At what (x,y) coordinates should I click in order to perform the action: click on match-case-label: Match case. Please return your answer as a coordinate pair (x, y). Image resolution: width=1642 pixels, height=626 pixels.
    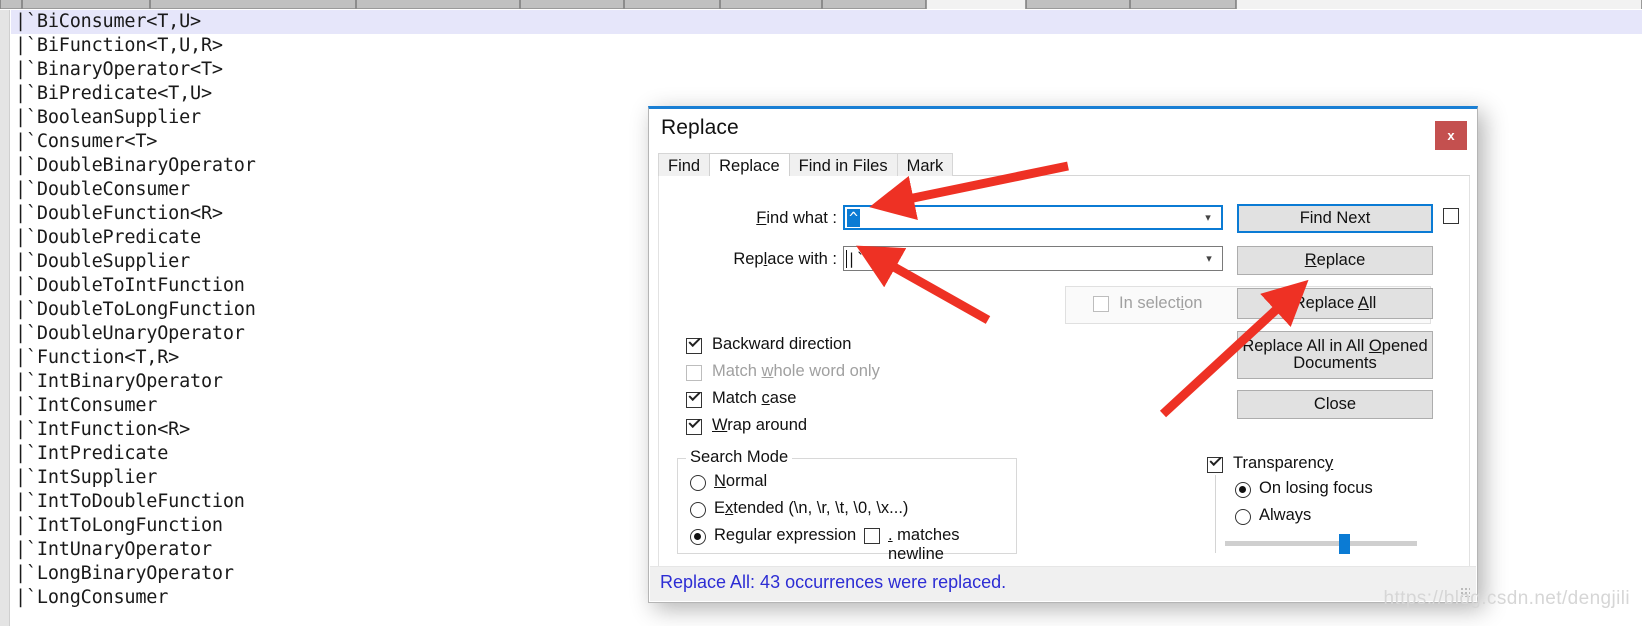
    Looking at the image, I should click on (754, 398).